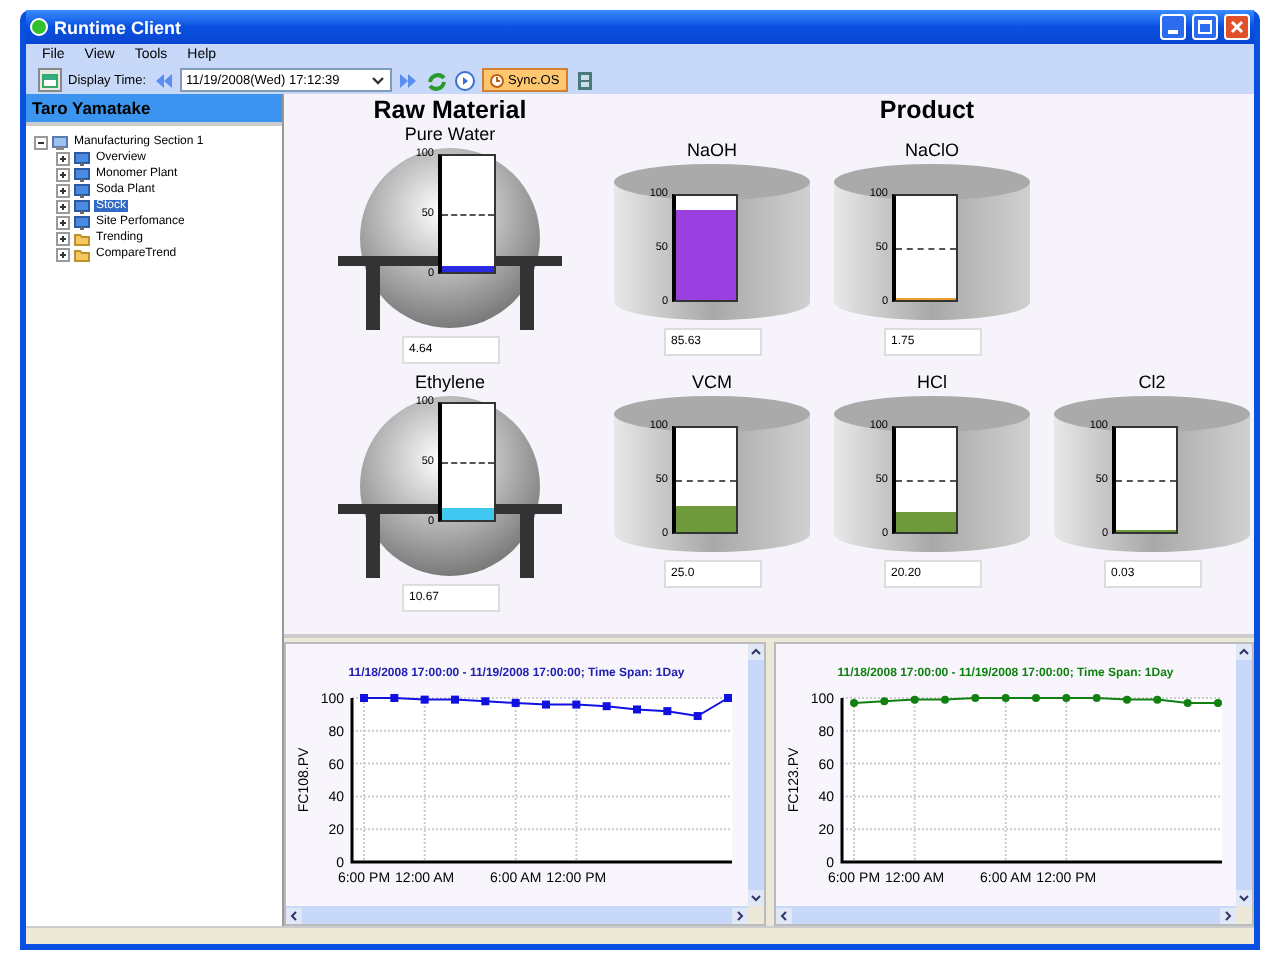  What do you see at coordinates (1244, 915) in the screenshot?
I see `scrollbar-corner` at bounding box center [1244, 915].